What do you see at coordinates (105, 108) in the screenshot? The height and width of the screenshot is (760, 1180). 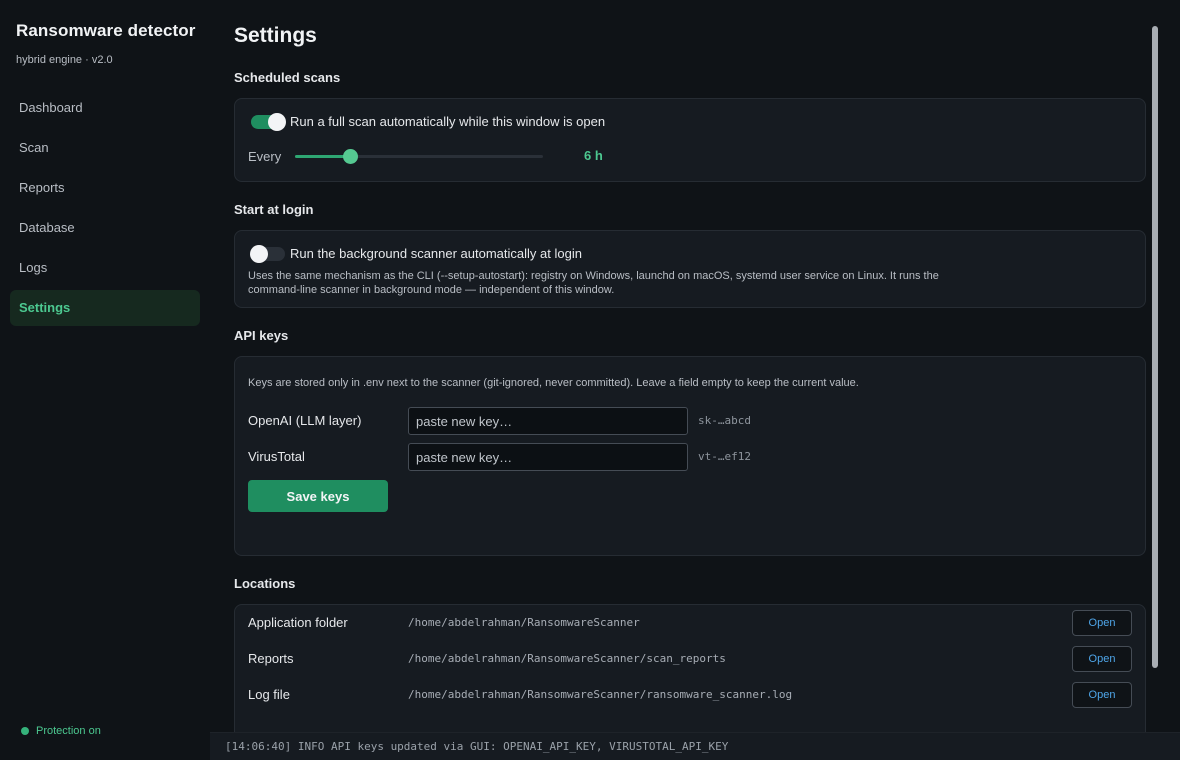 I see `sidebar-item-dashboard: Dashboard` at bounding box center [105, 108].